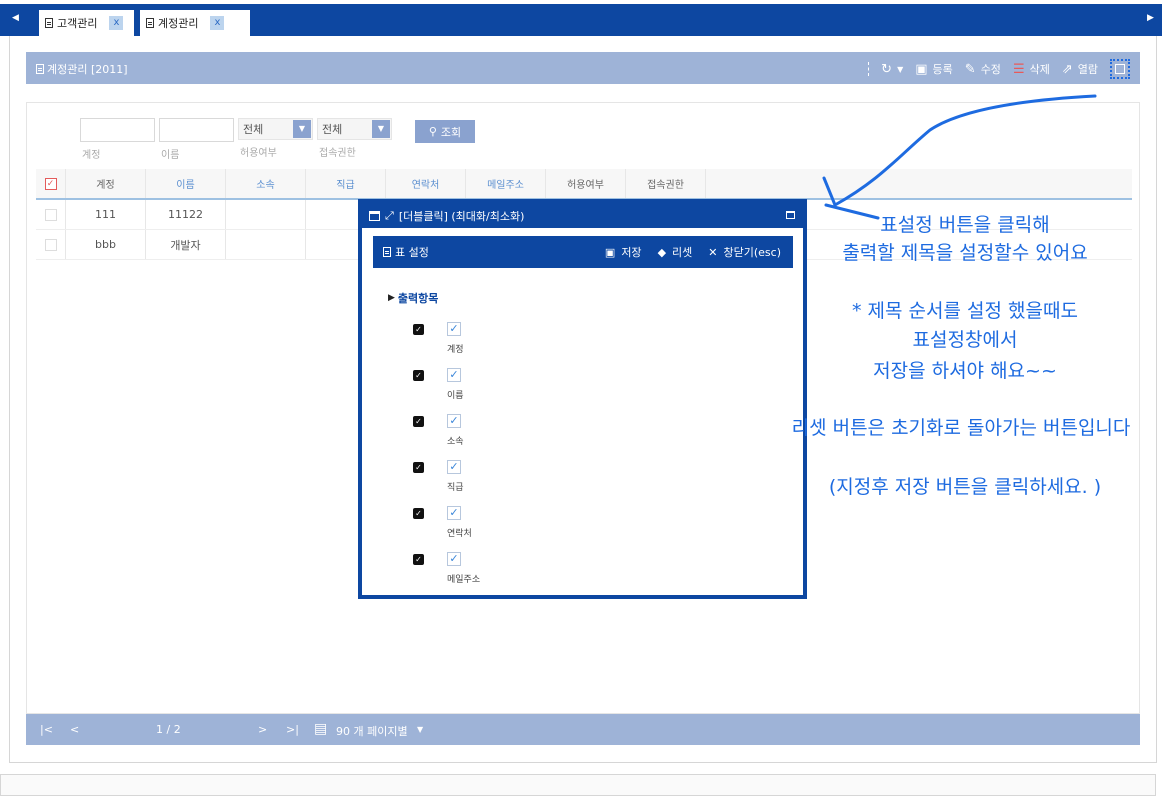 This screenshot has height=802, width=1162. I want to click on annotation-line: 출력할 제목을 설정할수 있어요, so click(965, 253).